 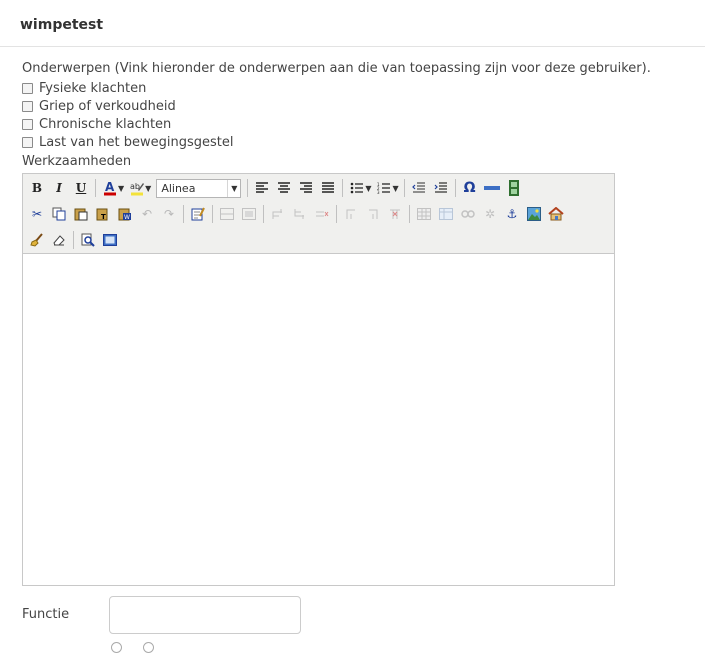 What do you see at coordinates (81, 188) in the screenshot?
I see `underline-button: U` at bounding box center [81, 188].